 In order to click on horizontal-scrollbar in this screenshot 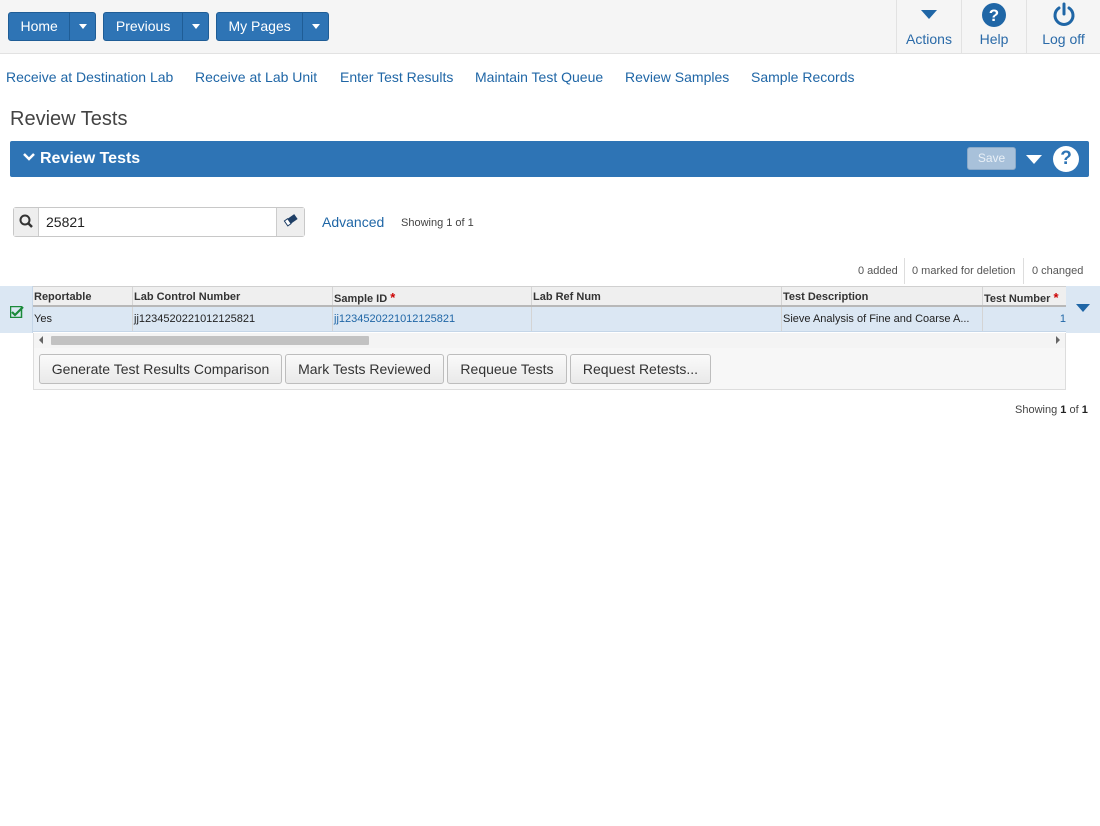, I will do `click(549, 340)`.